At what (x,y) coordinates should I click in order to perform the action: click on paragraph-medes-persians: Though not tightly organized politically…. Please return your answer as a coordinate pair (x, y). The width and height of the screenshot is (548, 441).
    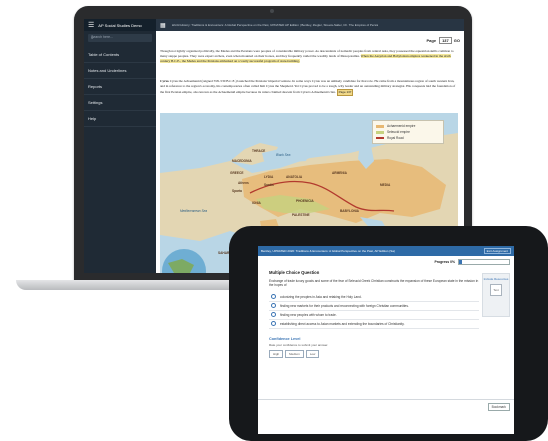
    Looking at the image, I should click on (308, 56).